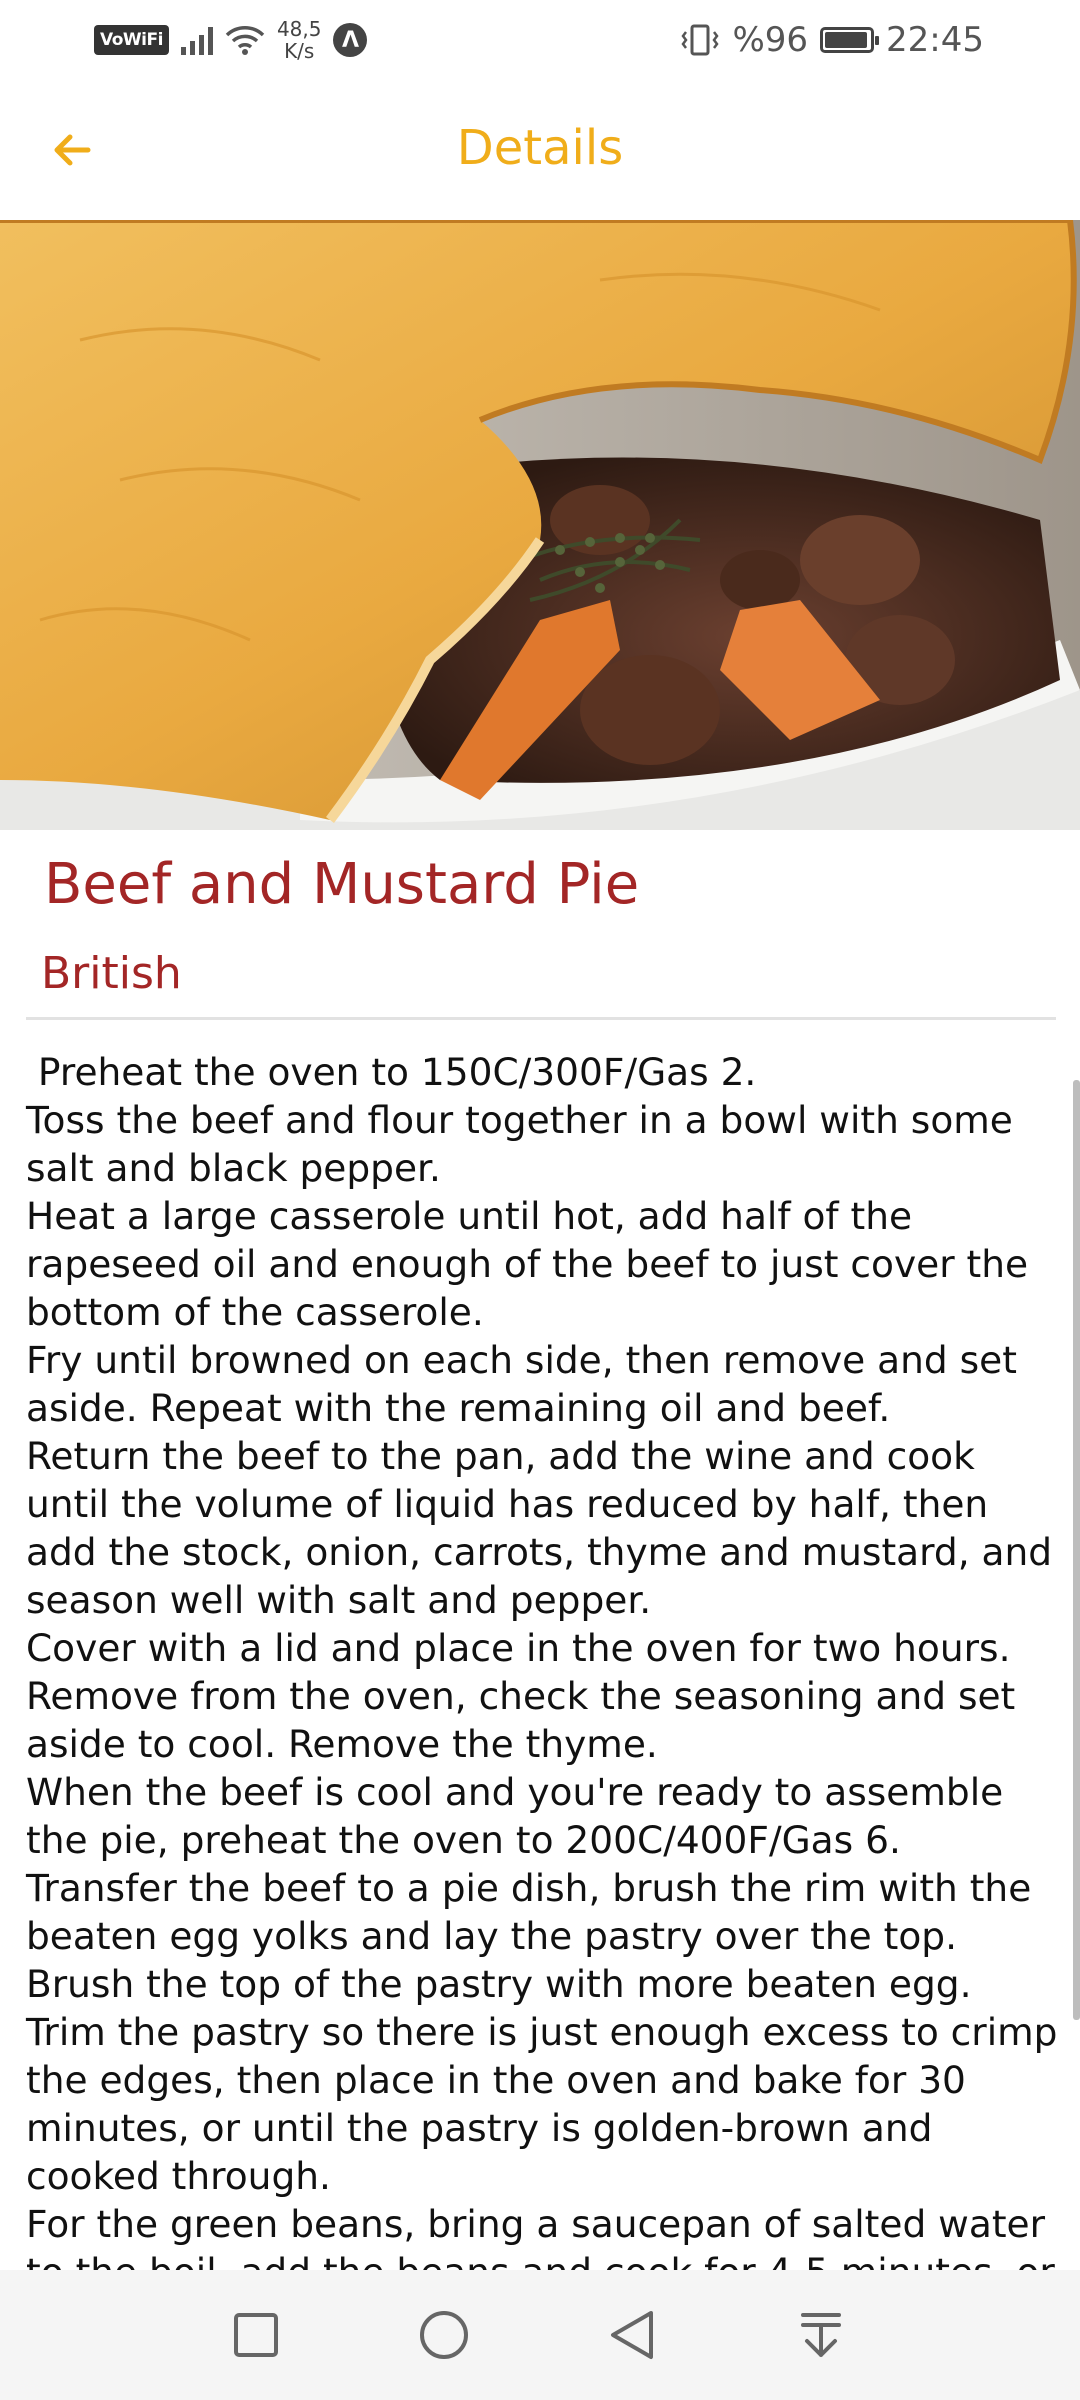 This screenshot has width=1080, height=2400. Describe the element at coordinates (245, 40) in the screenshot. I see `wifi-icon` at that location.